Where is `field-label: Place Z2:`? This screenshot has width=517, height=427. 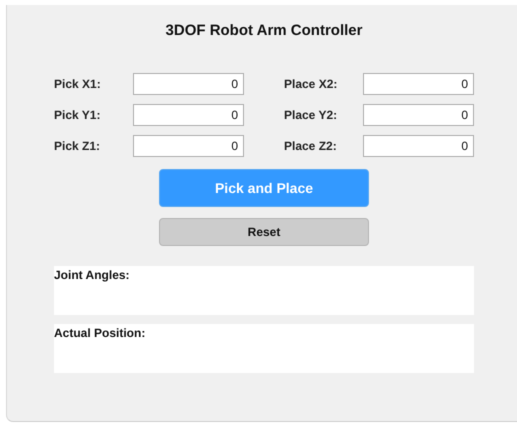 field-label: Place Z2: is located at coordinates (310, 146).